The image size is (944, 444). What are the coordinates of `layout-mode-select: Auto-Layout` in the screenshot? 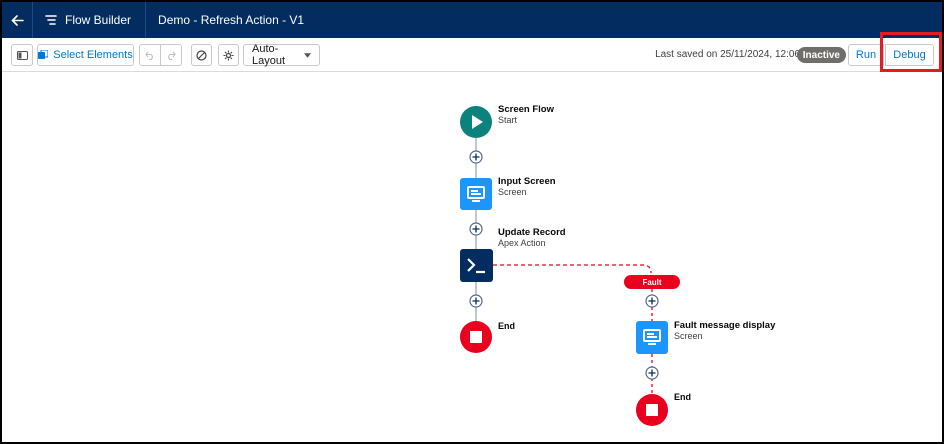 It's located at (281, 55).